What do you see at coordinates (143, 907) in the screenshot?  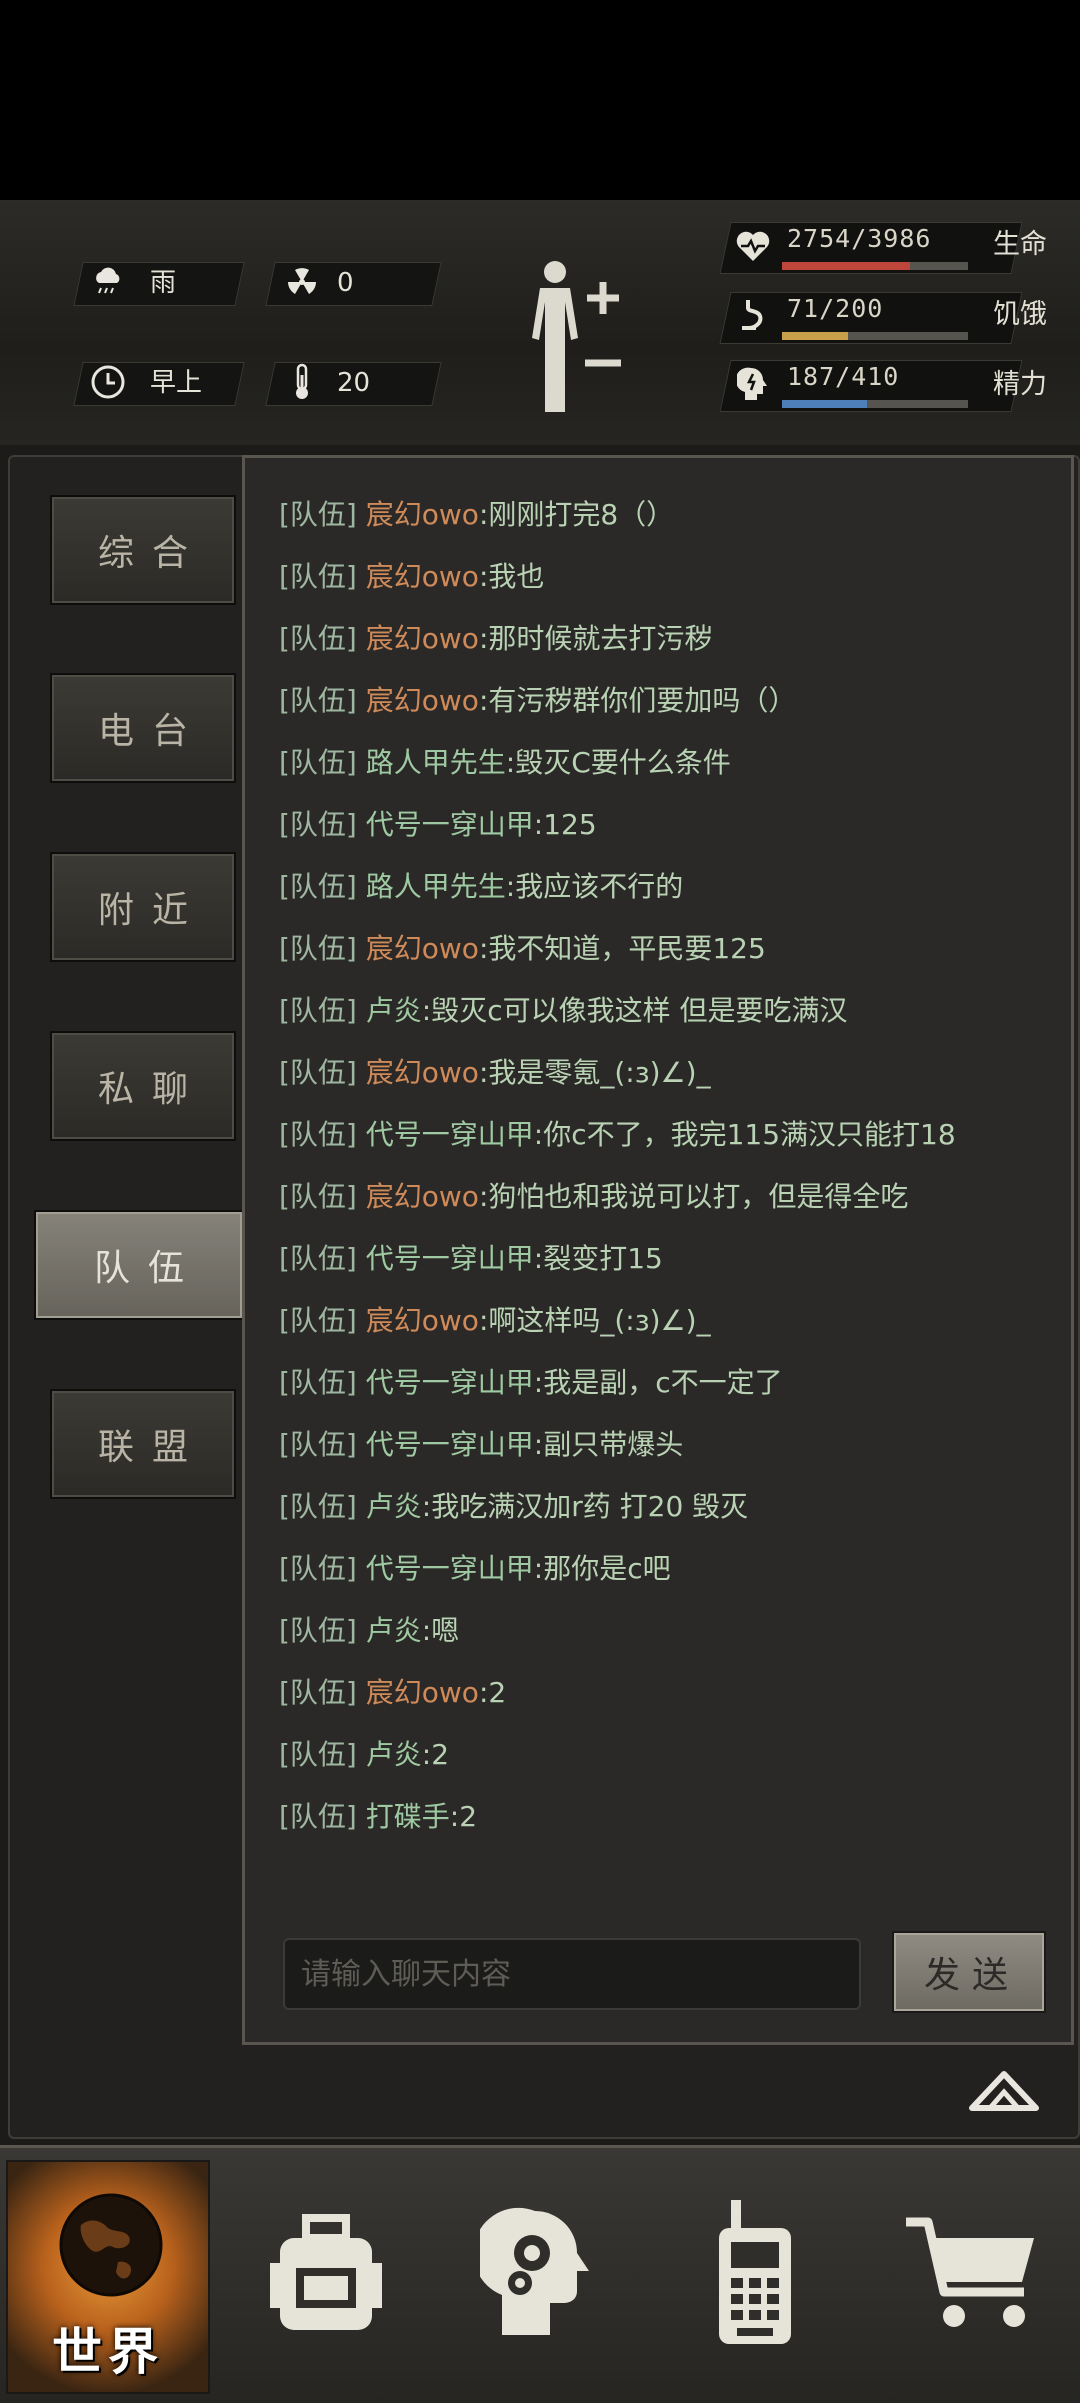 I see `tab-nearby: 附近` at bounding box center [143, 907].